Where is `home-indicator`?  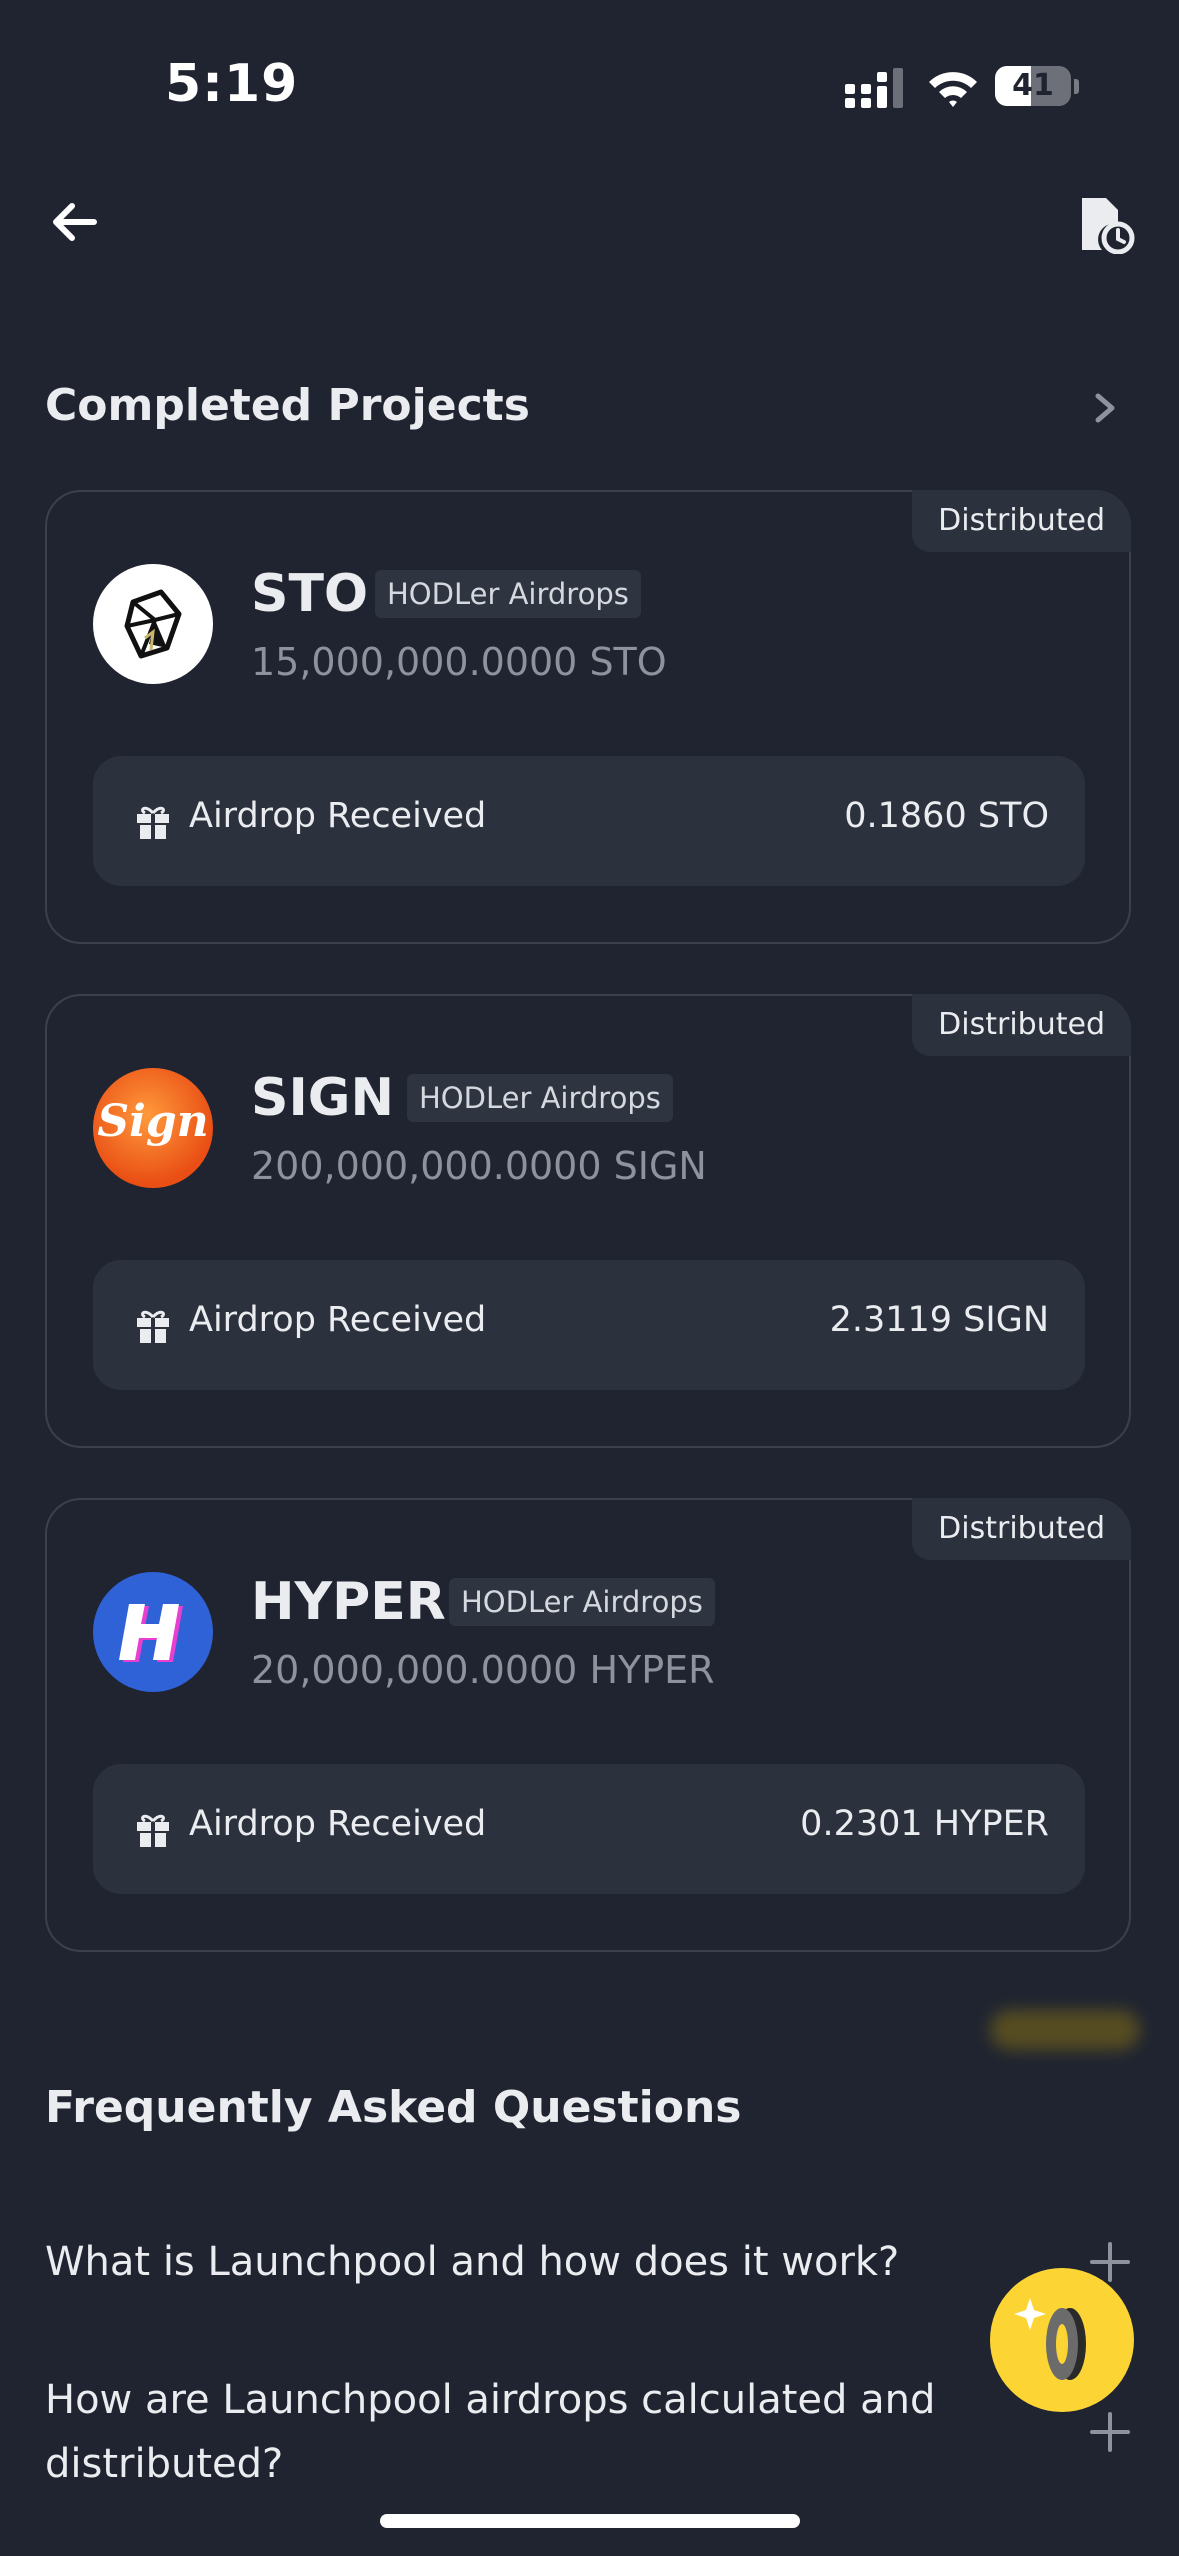
home-indicator is located at coordinates (590, 2521).